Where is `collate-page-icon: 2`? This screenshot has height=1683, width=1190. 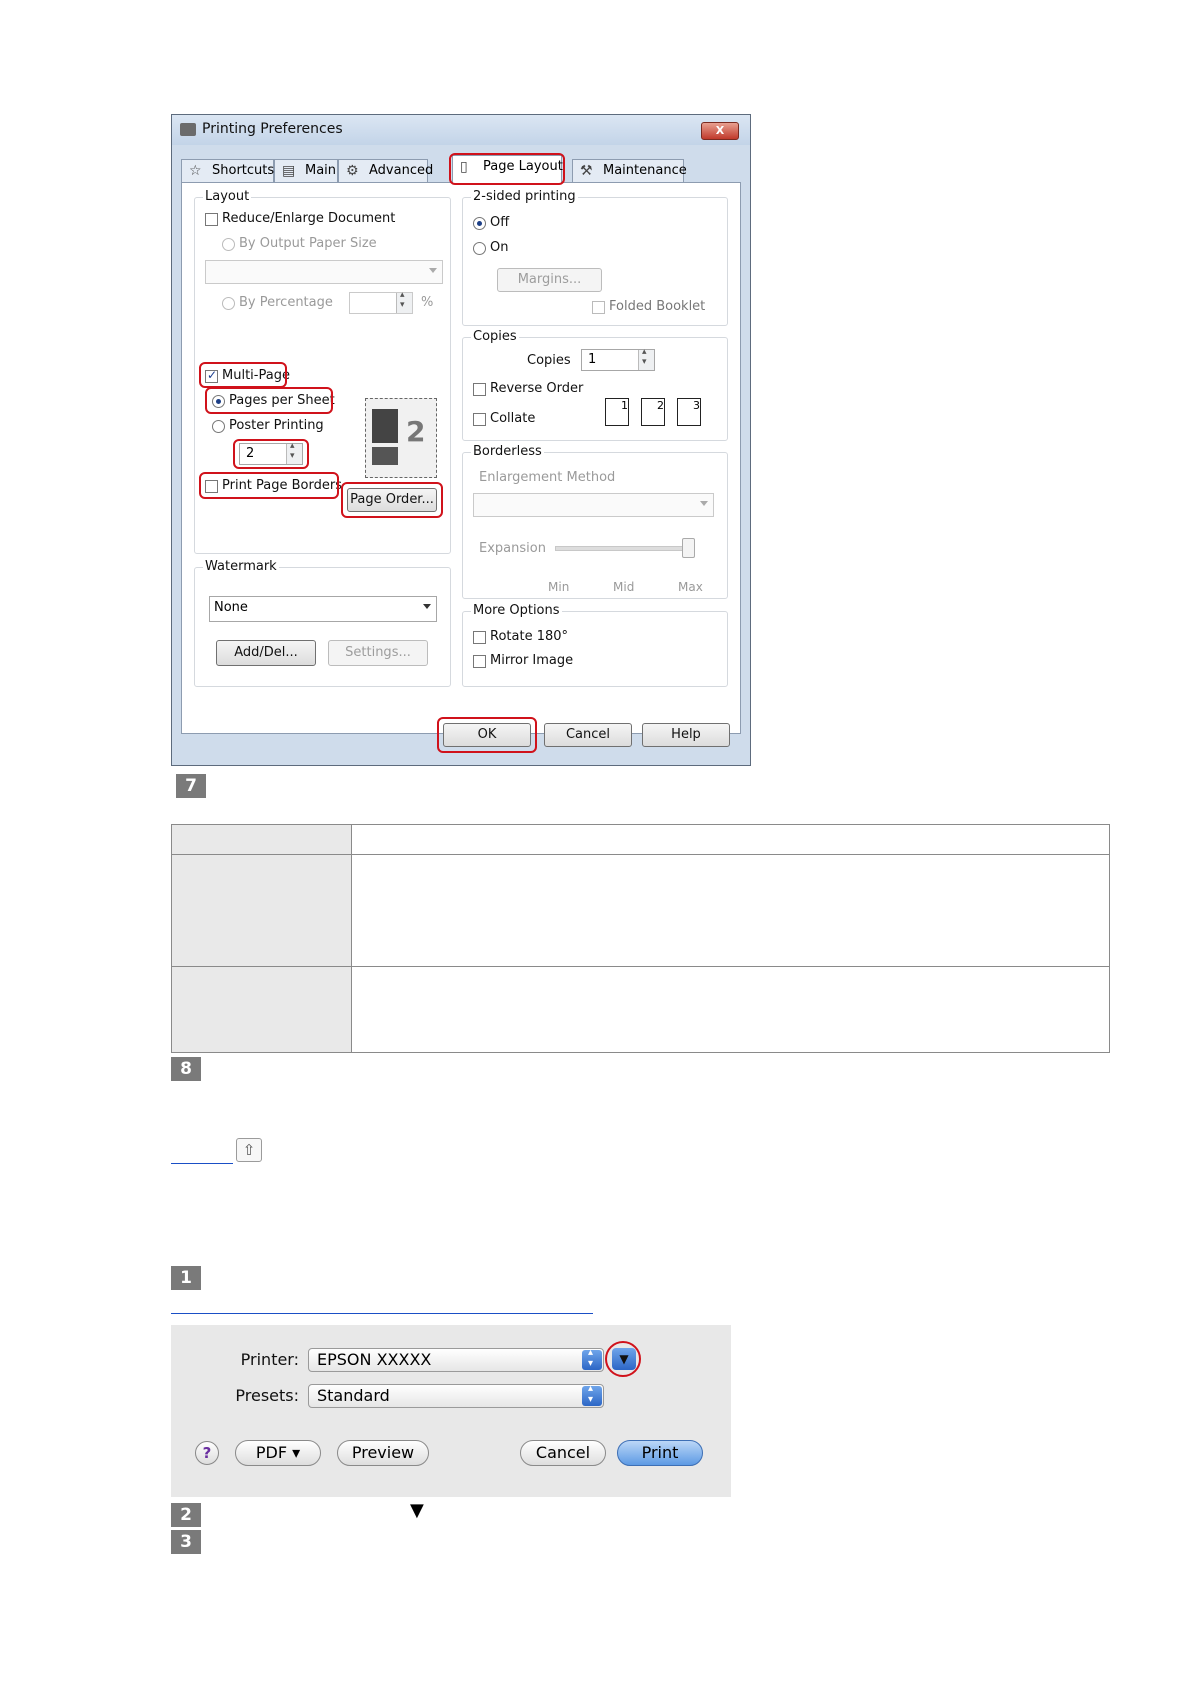 collate-page-icon: 2 is located at coordinates (653, 412).